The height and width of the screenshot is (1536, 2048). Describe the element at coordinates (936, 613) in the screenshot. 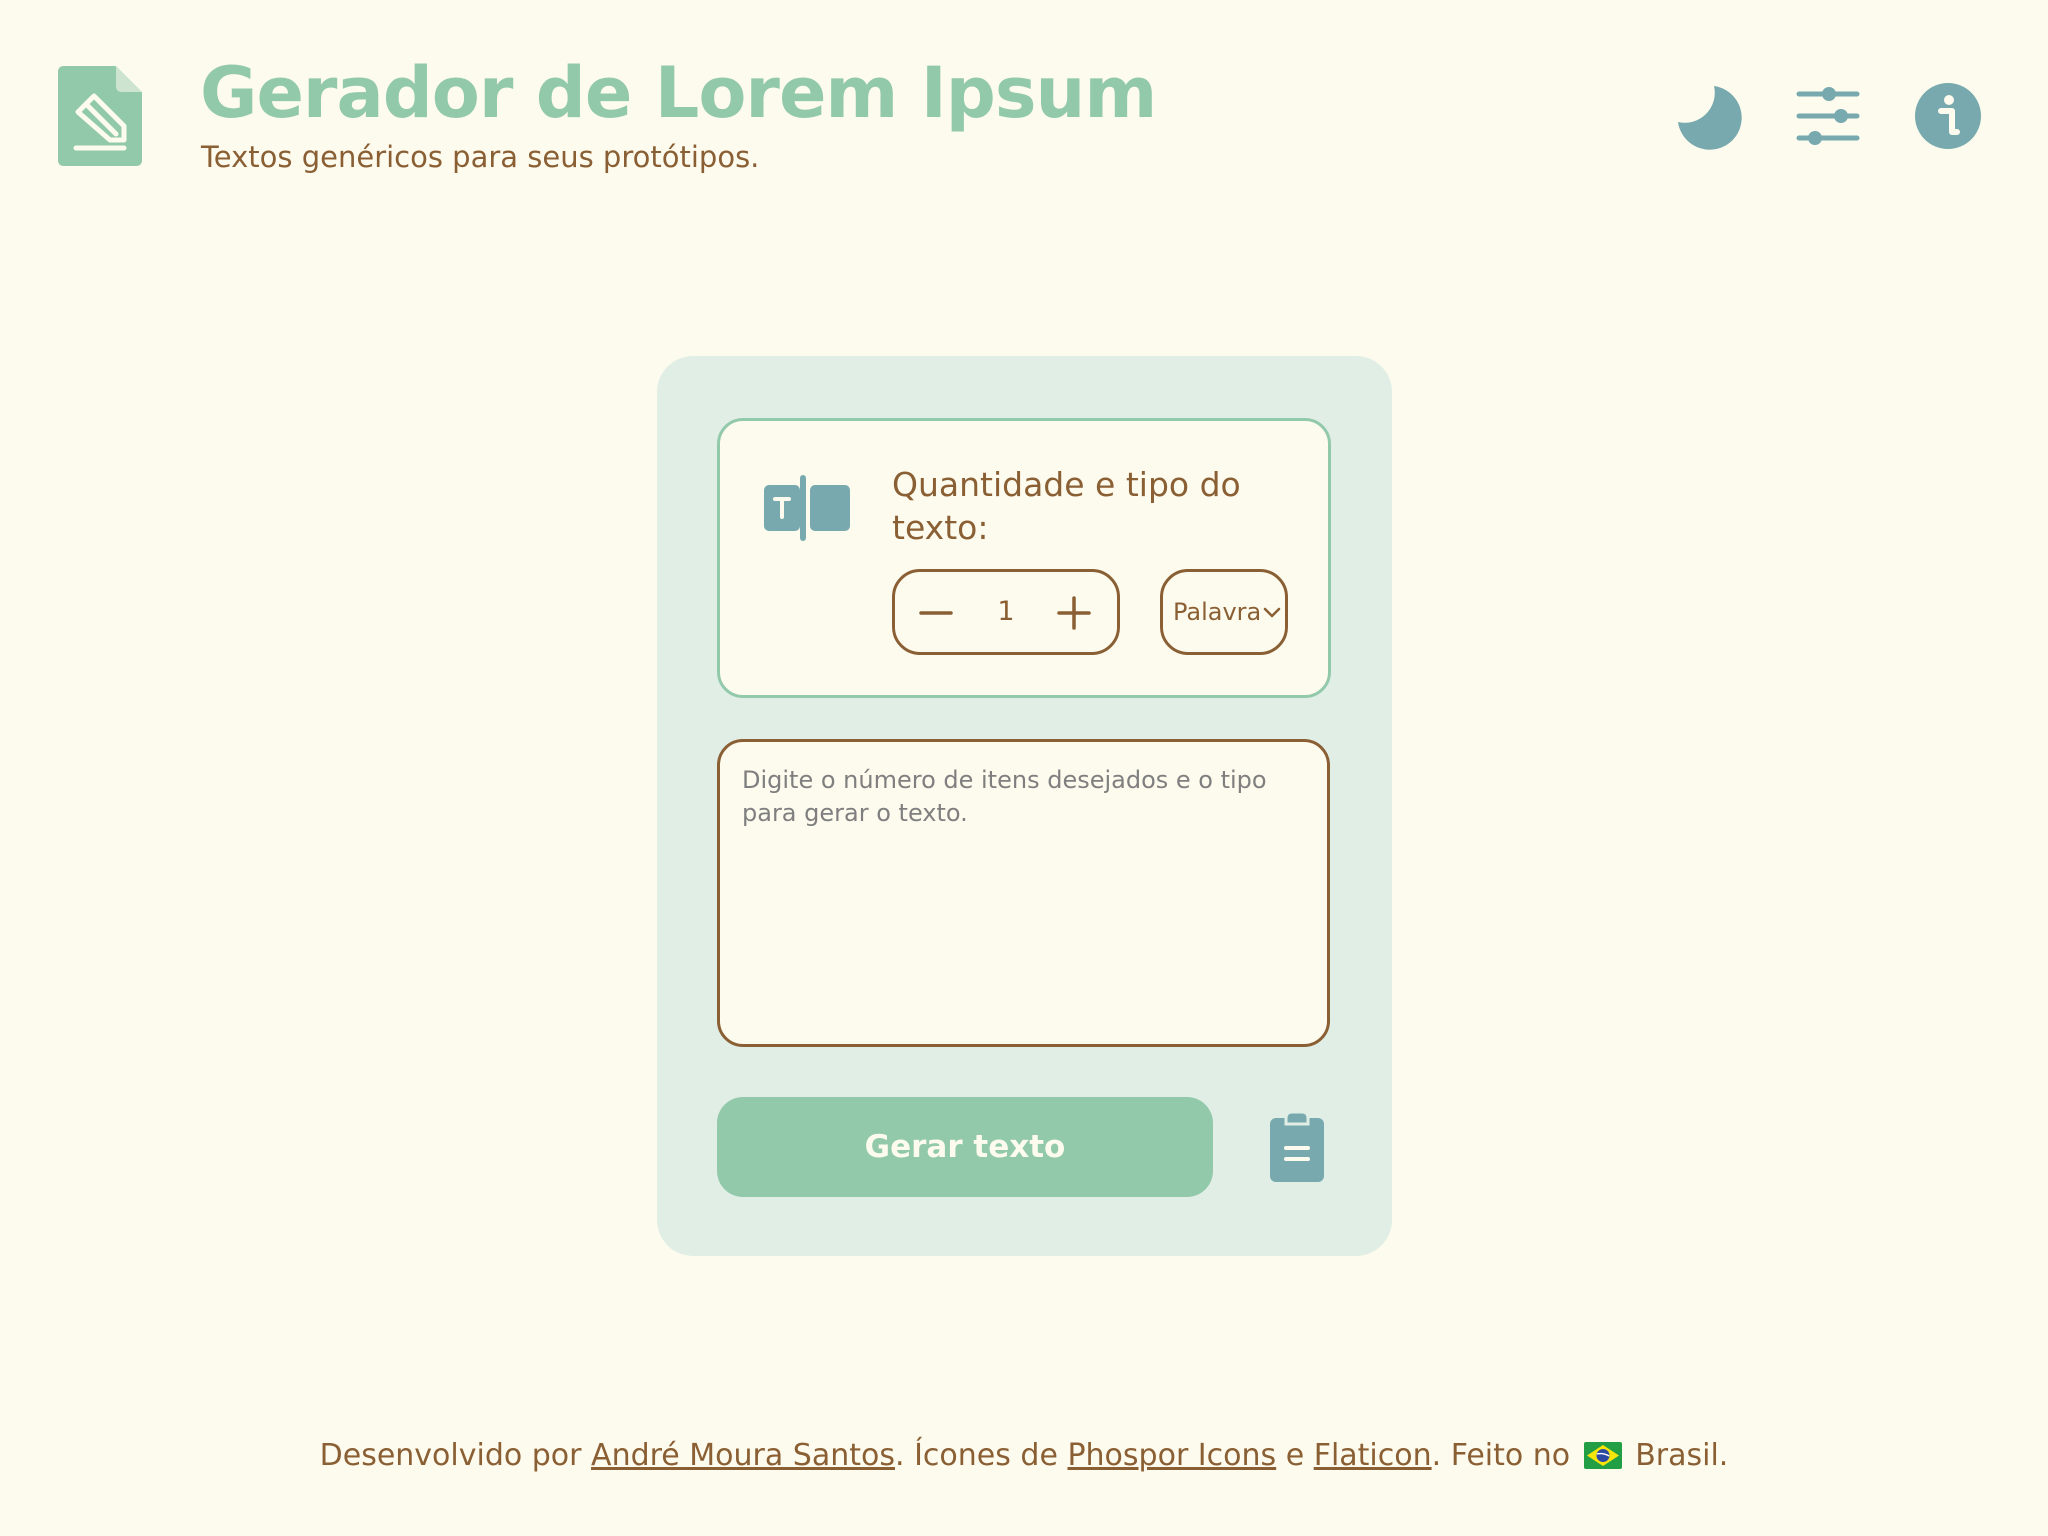

I see `minus-icon` at that location.